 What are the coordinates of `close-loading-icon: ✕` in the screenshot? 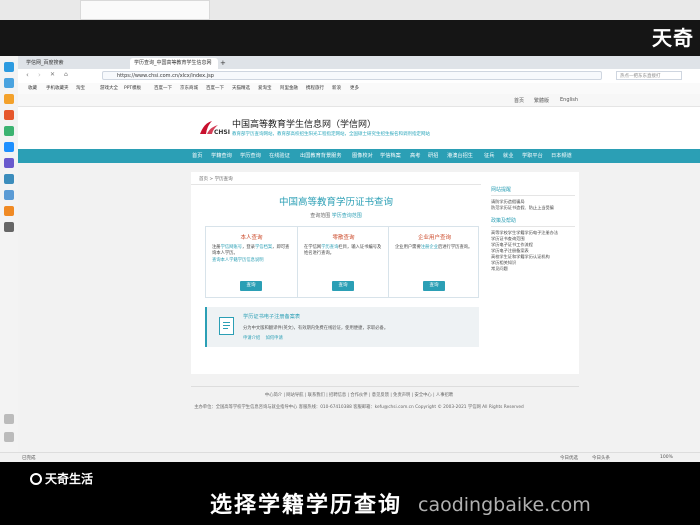 It's located at (52, 75).